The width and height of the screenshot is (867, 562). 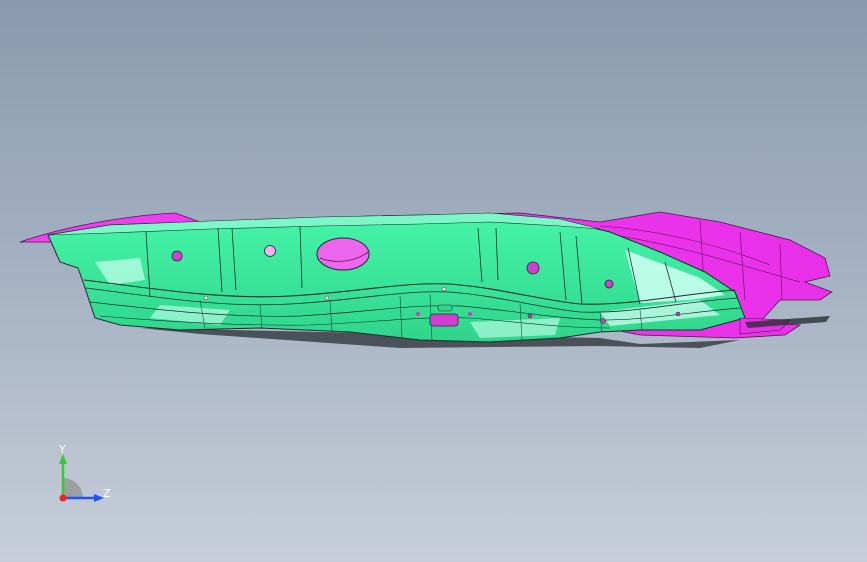 What do you see at coordinates (73, 488) in the screenshot?
I see `triad-plane-icon` at bounding box center [73, 488].